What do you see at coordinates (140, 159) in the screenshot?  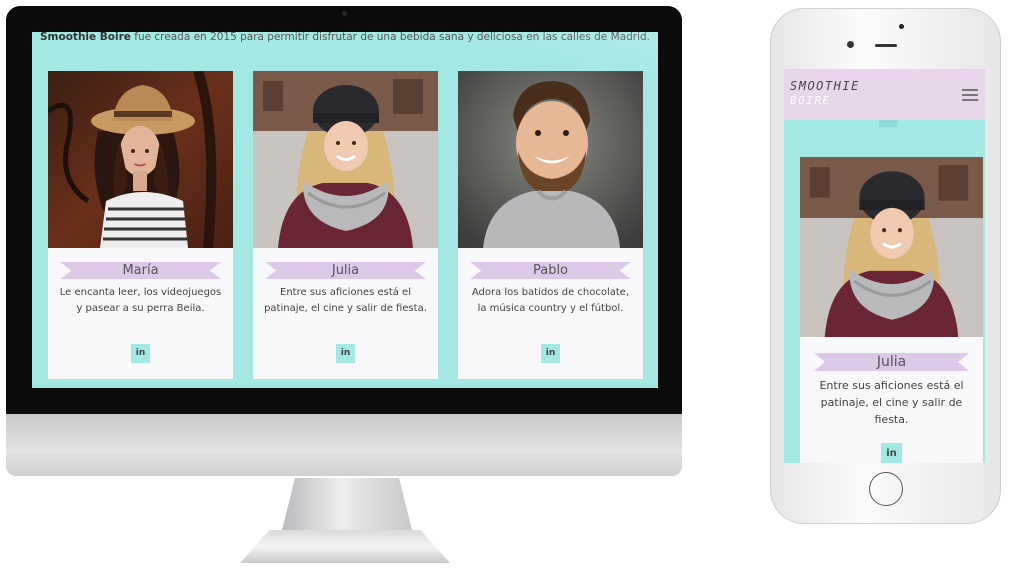 I see `woman-hat-photo` at bounding box center [140, 159].